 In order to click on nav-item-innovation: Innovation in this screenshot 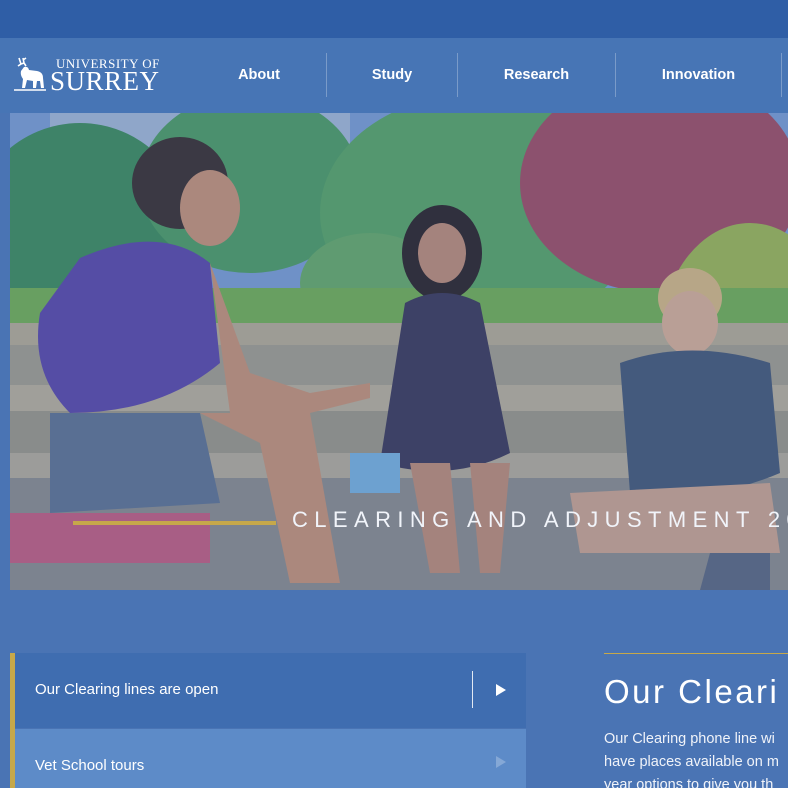, I will do `click(698, 75)`.